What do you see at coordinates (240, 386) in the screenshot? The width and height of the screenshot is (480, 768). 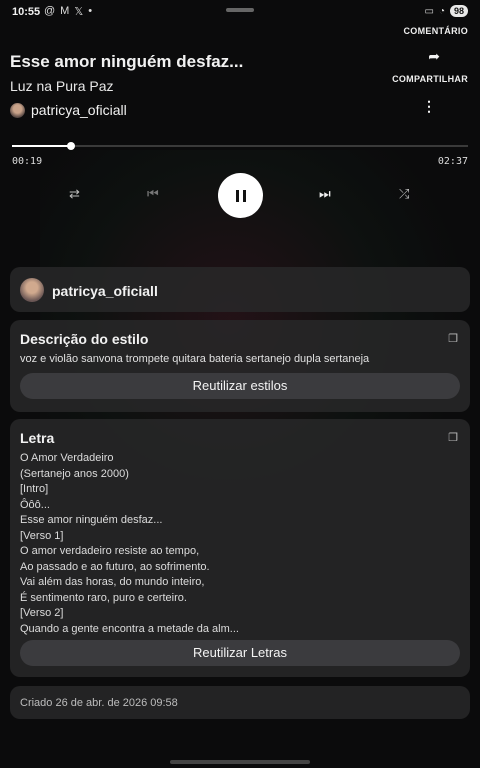 I see `reuse-styles-button: Reutilizar estilos` at bounding box center [240, 386].